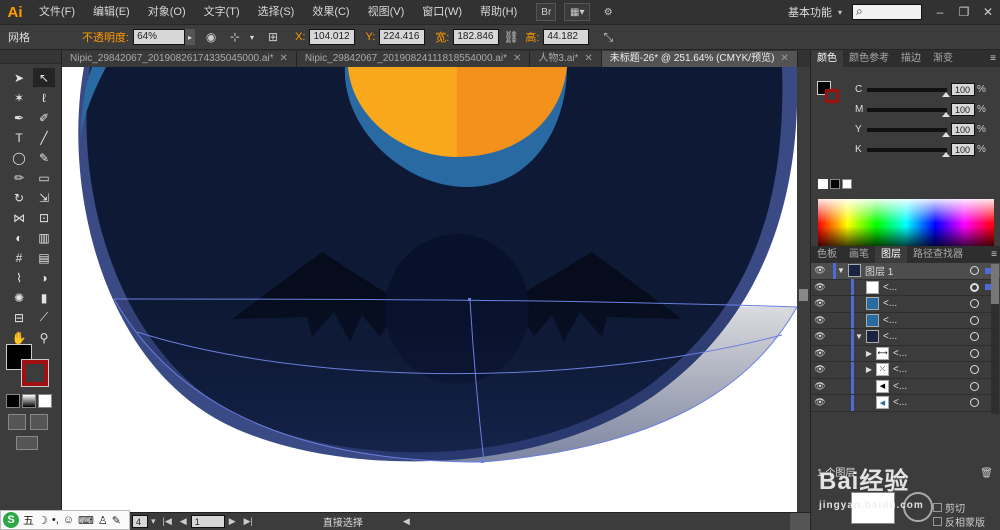 The height and width of the screenshot is (530, 1000). Describe the element at coordinates (86, 520) in the screenshot. I see `keyboard-icon: ⌨` at that location.